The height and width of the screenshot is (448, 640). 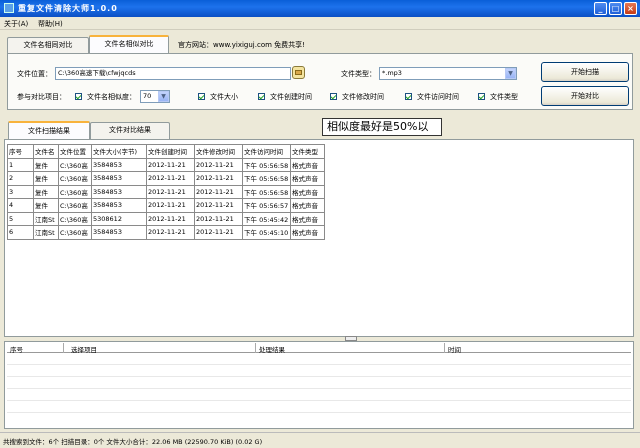 What do you see at coordinates (20, 191) in the screenshot?
I see `table-cell: 3` at bounding box center [20, 191].